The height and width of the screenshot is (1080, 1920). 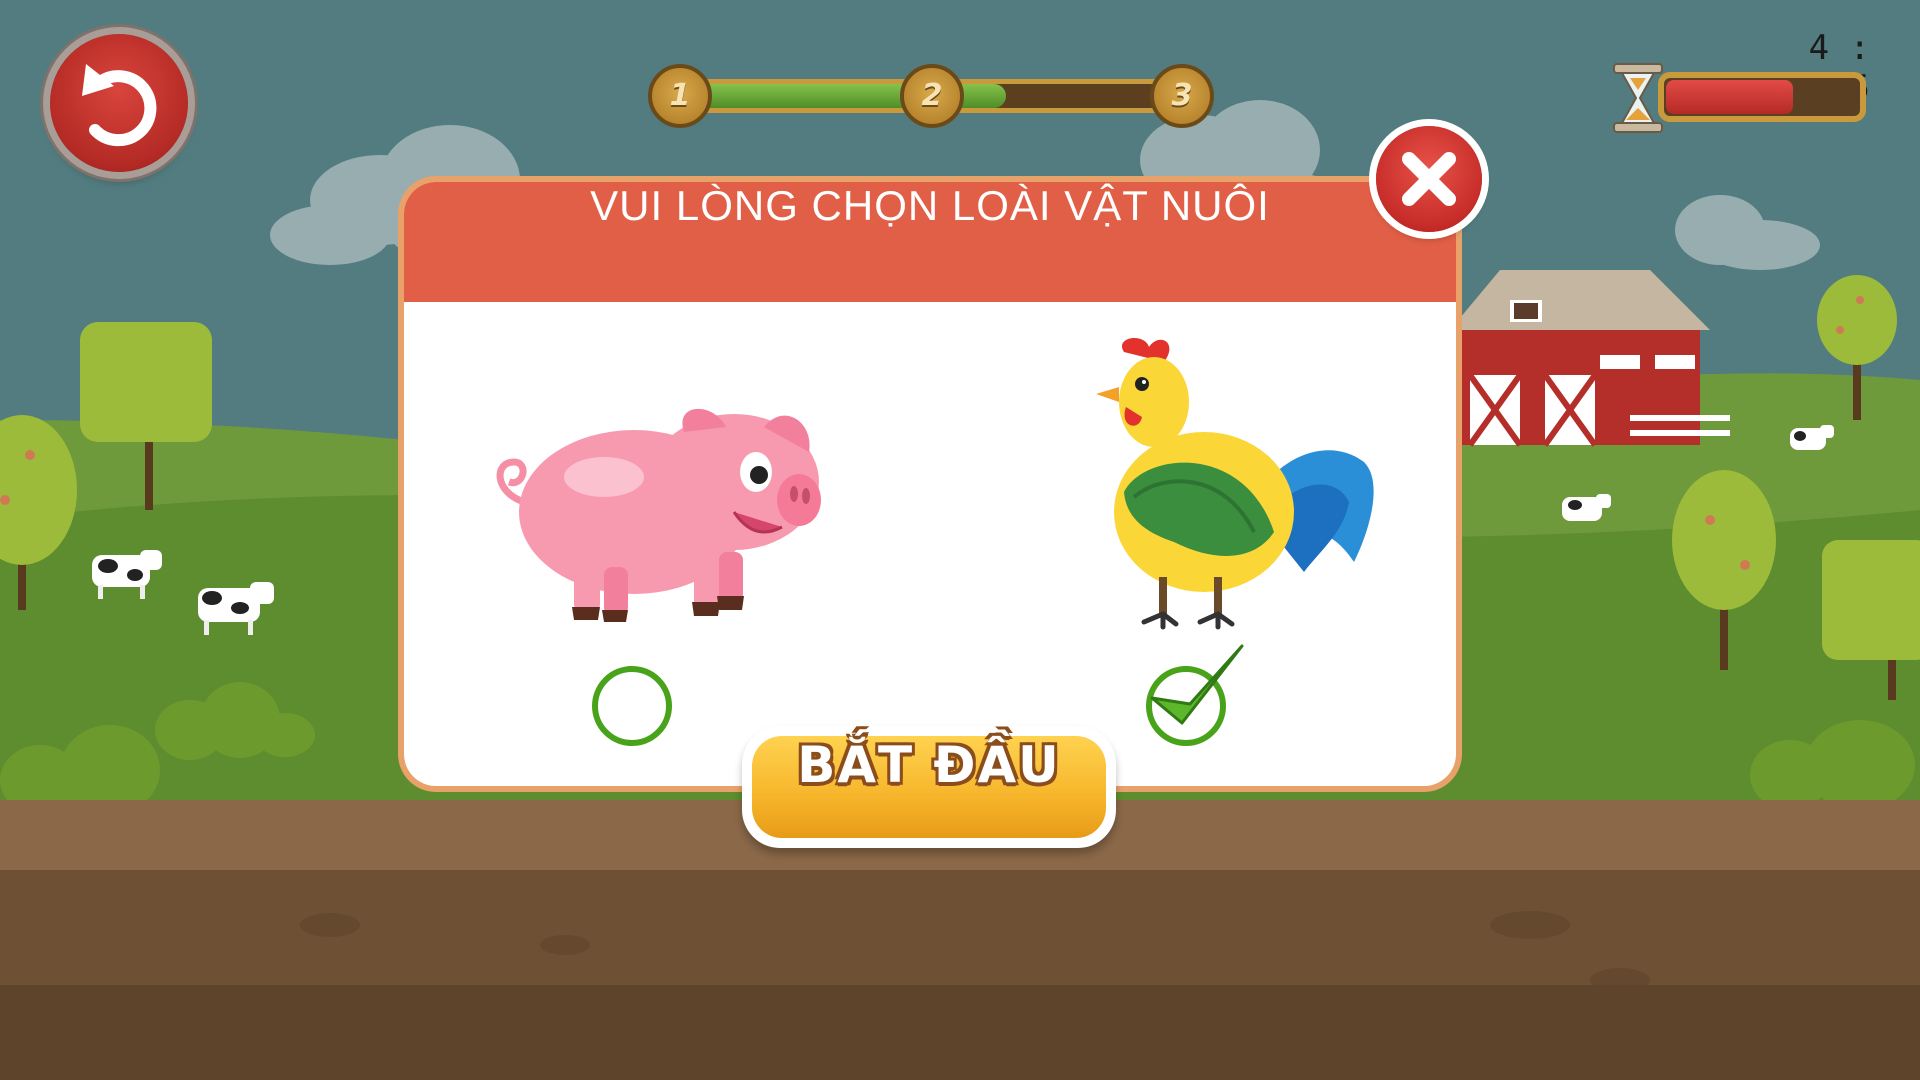 I want to click on step-marker: 3, so click(x=1182, y=96).